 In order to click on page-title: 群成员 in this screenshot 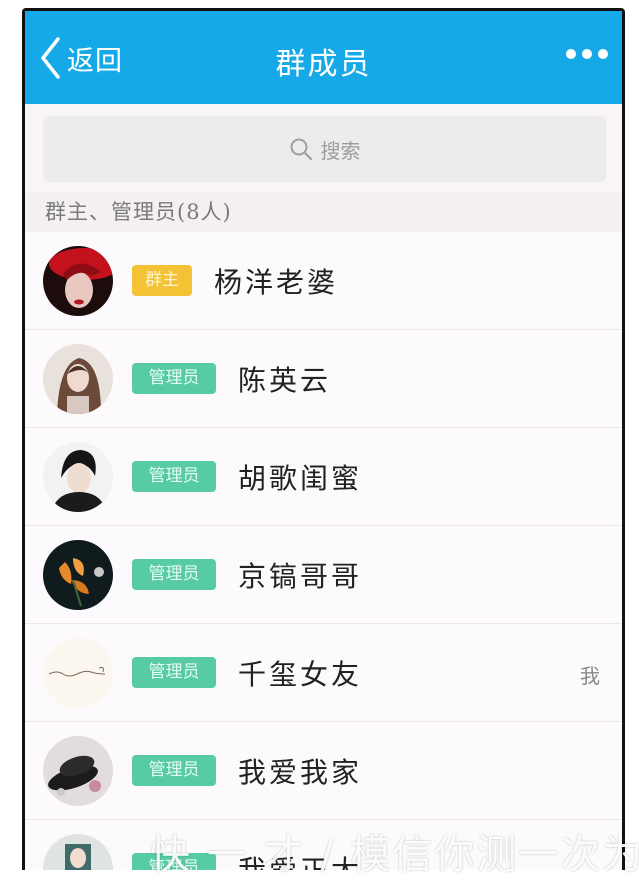, I will do `click(323, 64)`.